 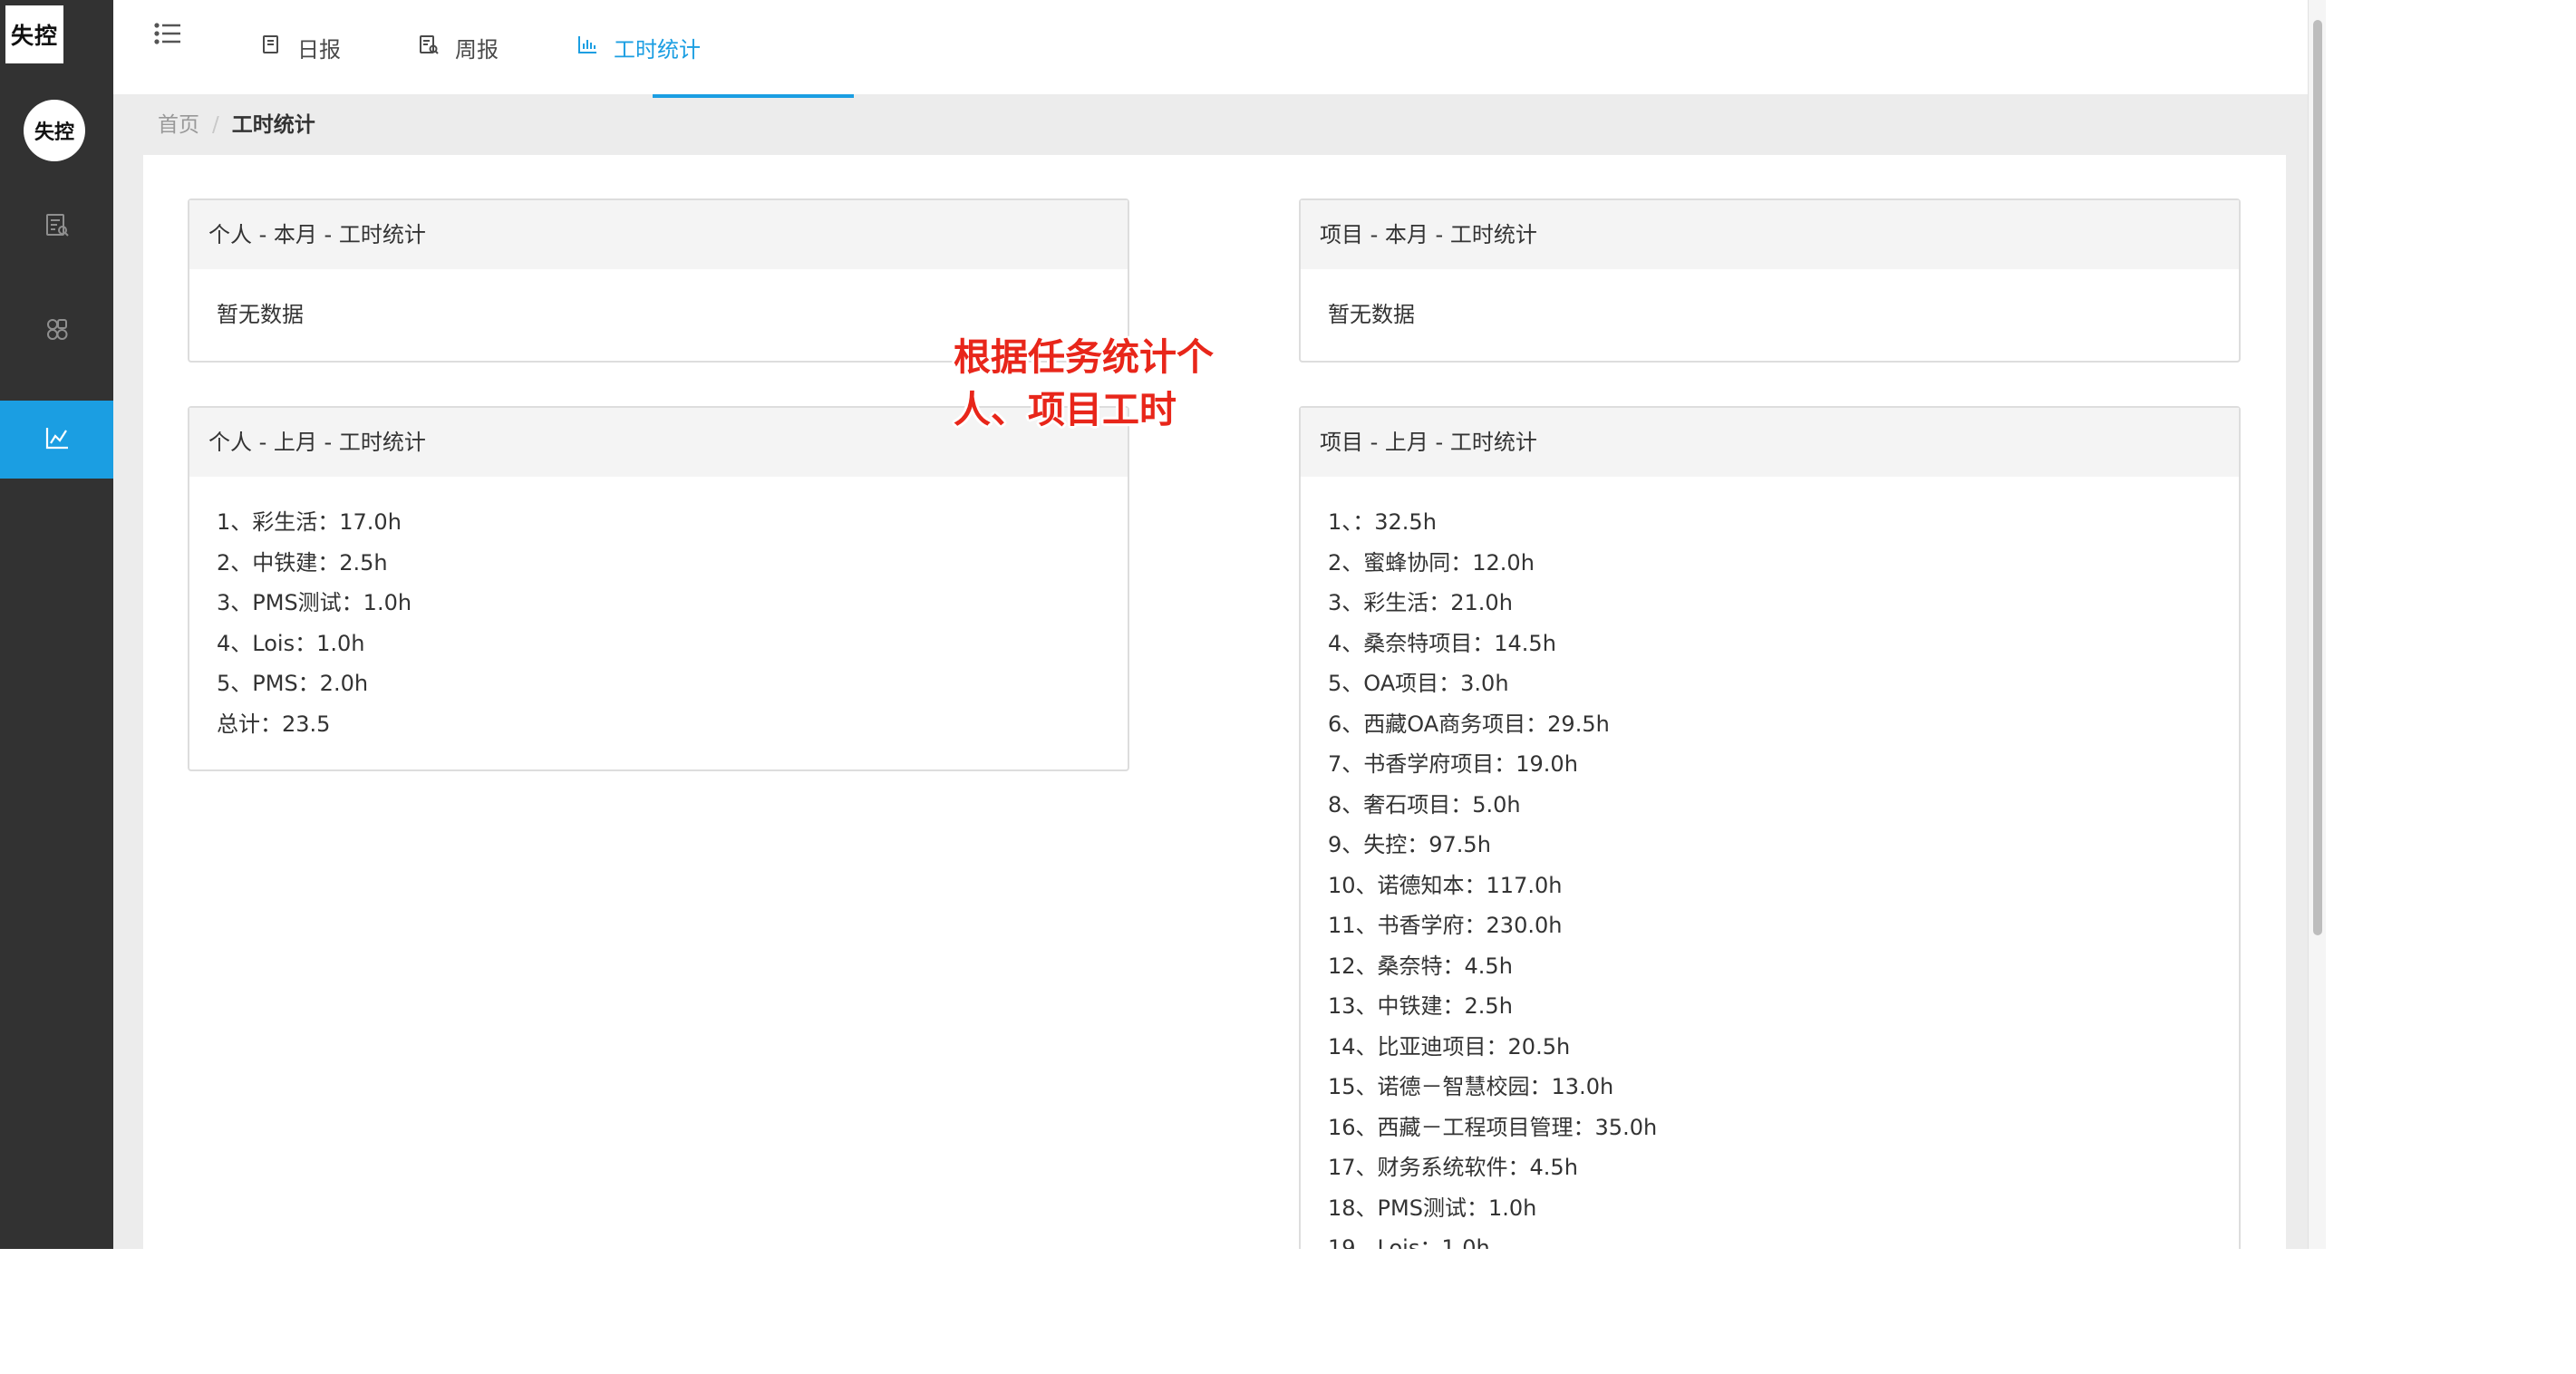 I want to click on sidebar: 失控 失控, so click(x=56, y=624).